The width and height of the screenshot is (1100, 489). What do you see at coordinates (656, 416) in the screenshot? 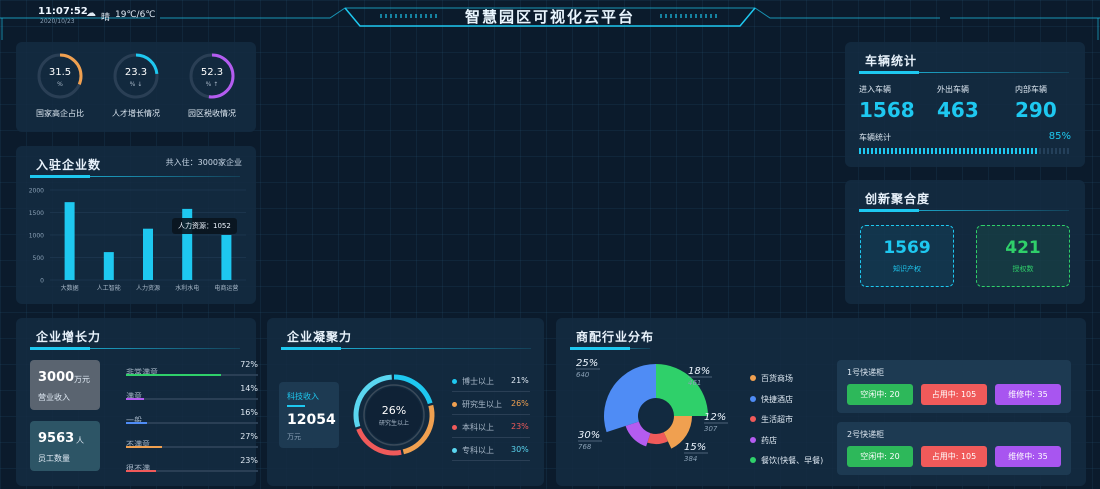
I see `rose-center` at bounding box center [656, 416].